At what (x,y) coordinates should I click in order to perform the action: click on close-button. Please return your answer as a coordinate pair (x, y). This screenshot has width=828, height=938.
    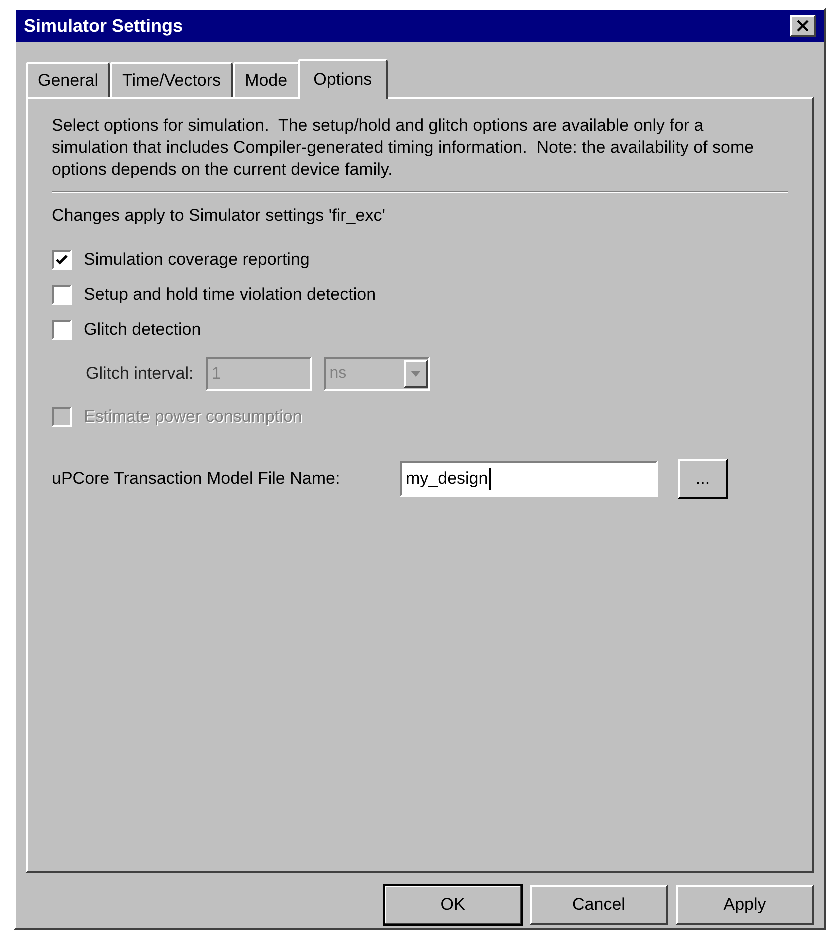
    Looking at the image, I should click on (803, 26).